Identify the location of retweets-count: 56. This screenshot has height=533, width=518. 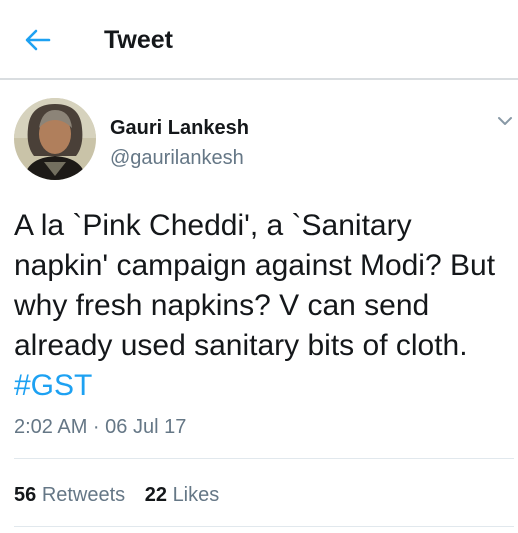
(25, 495).